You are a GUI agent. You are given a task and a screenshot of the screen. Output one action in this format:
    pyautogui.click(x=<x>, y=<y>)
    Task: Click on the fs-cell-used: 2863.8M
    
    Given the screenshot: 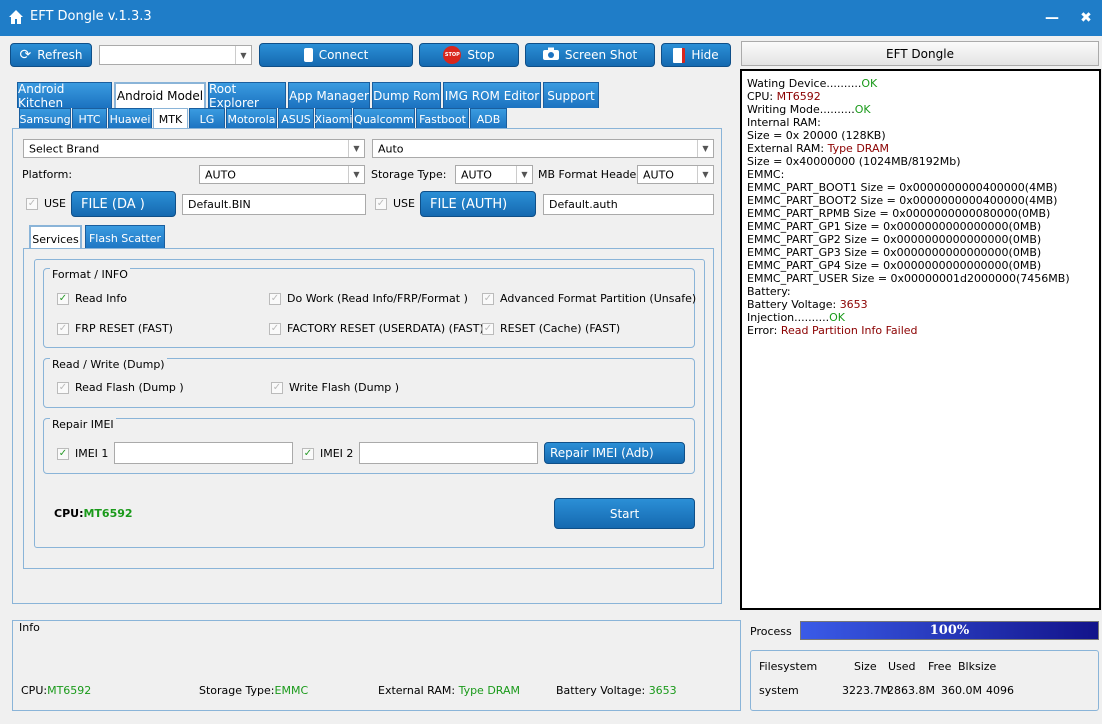 What is the action you would take?
    pyautogui.click(x=911, y=690)
    